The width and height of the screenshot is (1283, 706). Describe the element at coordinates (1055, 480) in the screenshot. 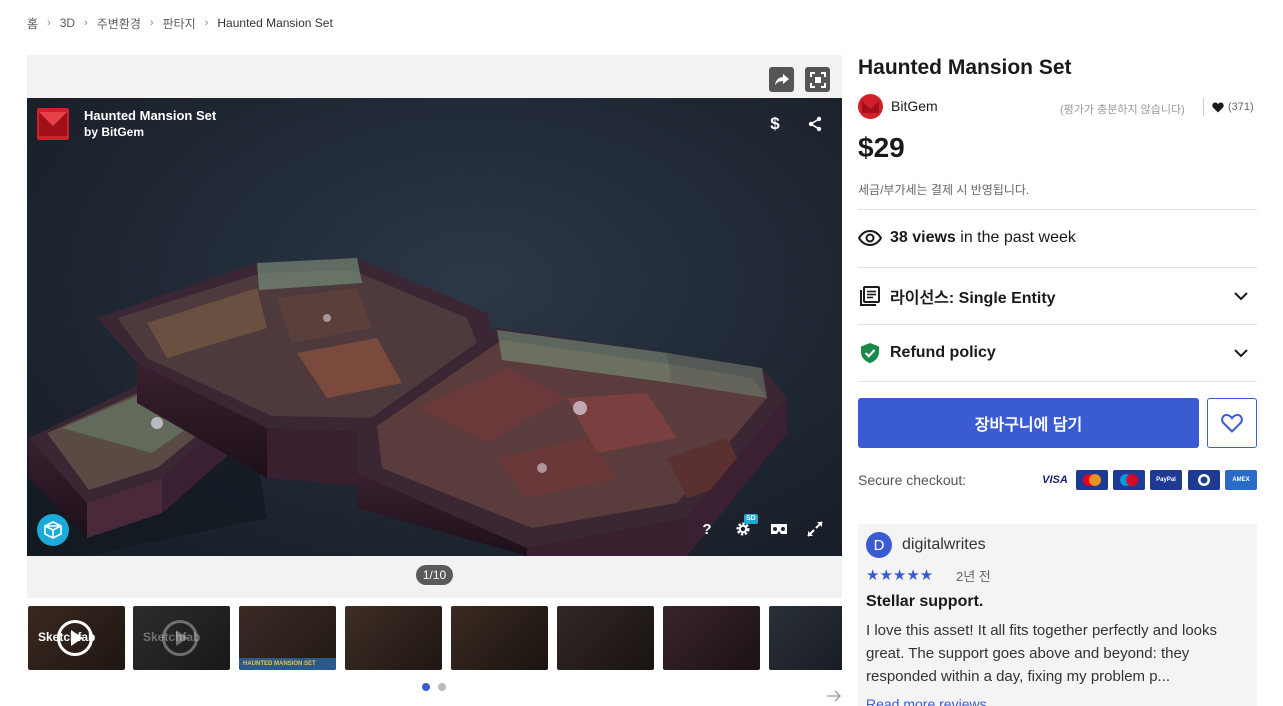

I see `visa-icon: VISA` at that location.